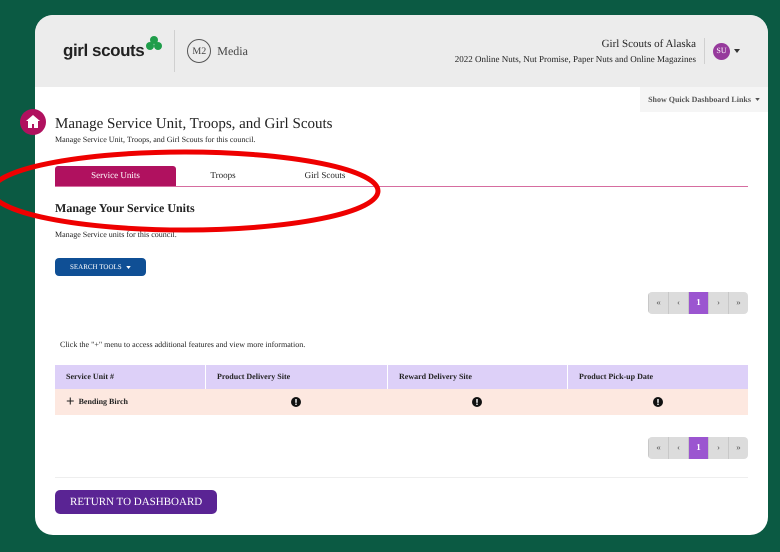 This screenshot has width=780, height=552. What do you see at coordinates (103, 402) in the screenshot?
I see `unit-name: Bending Birch` at bounding box center [103, 402].